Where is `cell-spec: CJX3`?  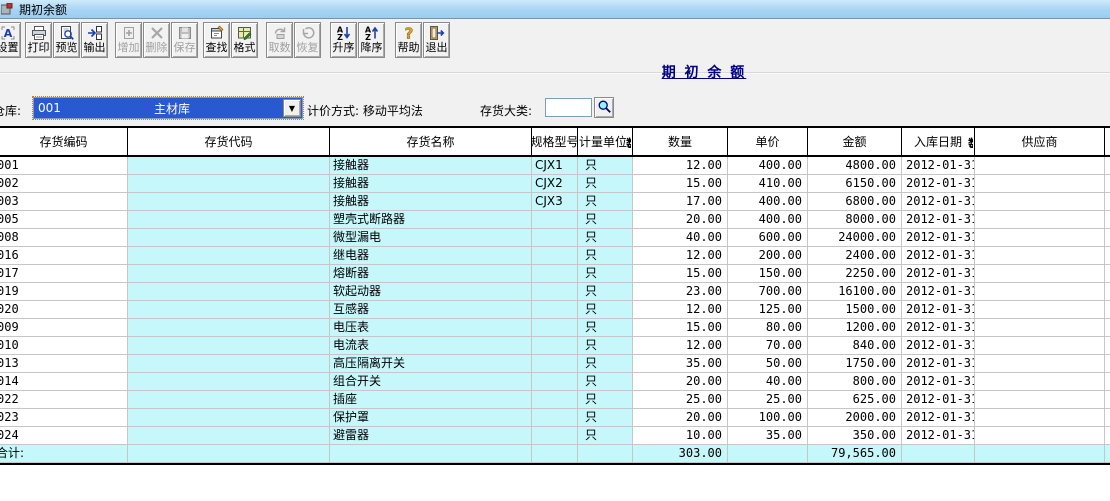 cell-spec: CJX3 is located at coordinates (555, 202).